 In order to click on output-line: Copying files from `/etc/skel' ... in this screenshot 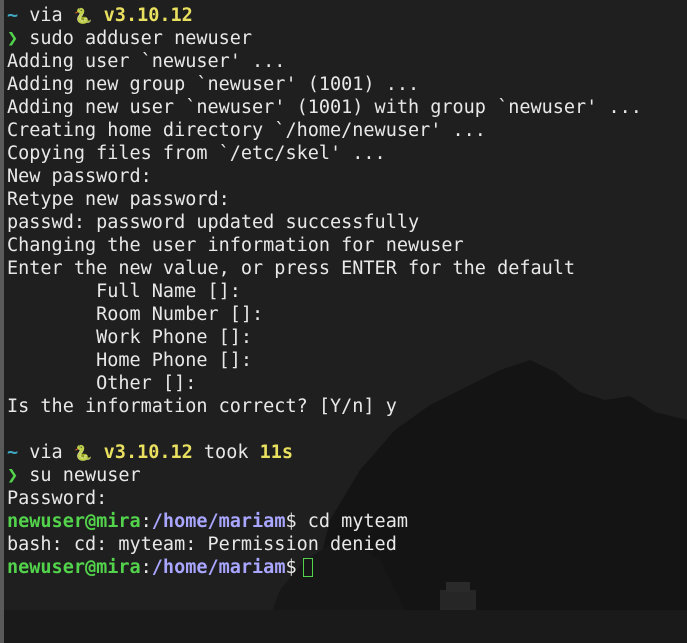, I will do `click(196, 153)`.